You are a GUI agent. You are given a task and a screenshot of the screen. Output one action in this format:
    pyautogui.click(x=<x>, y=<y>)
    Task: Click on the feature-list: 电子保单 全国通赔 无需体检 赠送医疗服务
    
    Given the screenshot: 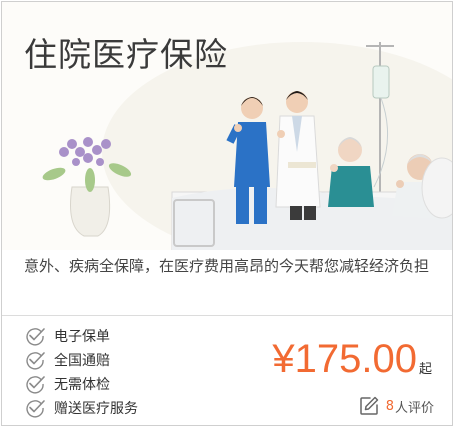 What is the action you would take?
    pyautogui.click(x=81, y=373)
    